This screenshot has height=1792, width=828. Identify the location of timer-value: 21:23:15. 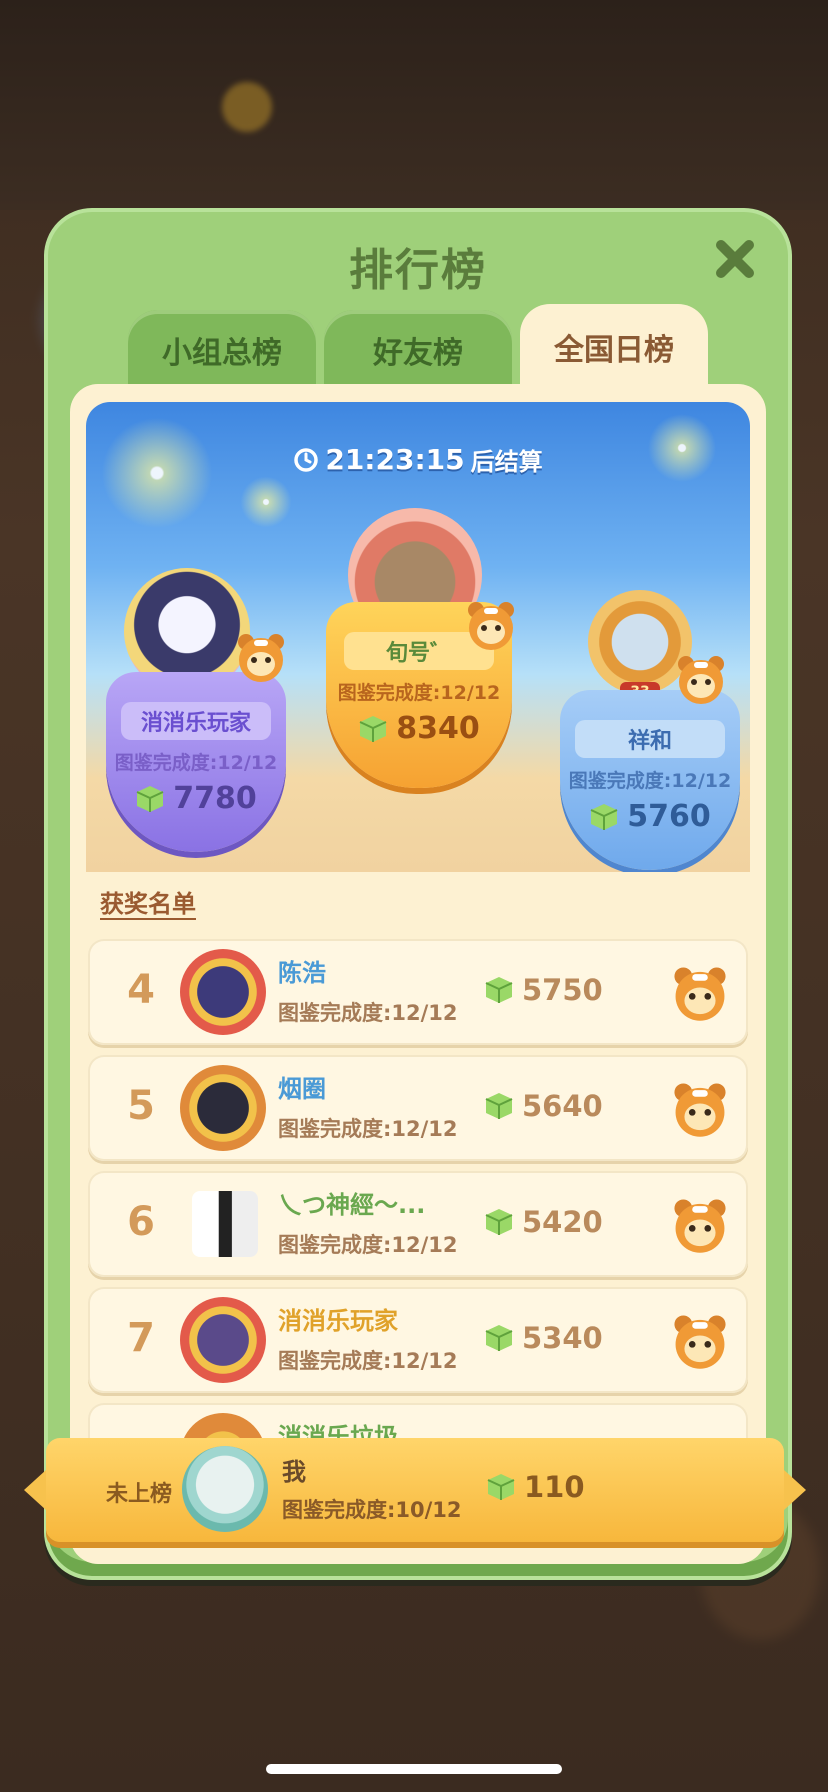
(395, 459).